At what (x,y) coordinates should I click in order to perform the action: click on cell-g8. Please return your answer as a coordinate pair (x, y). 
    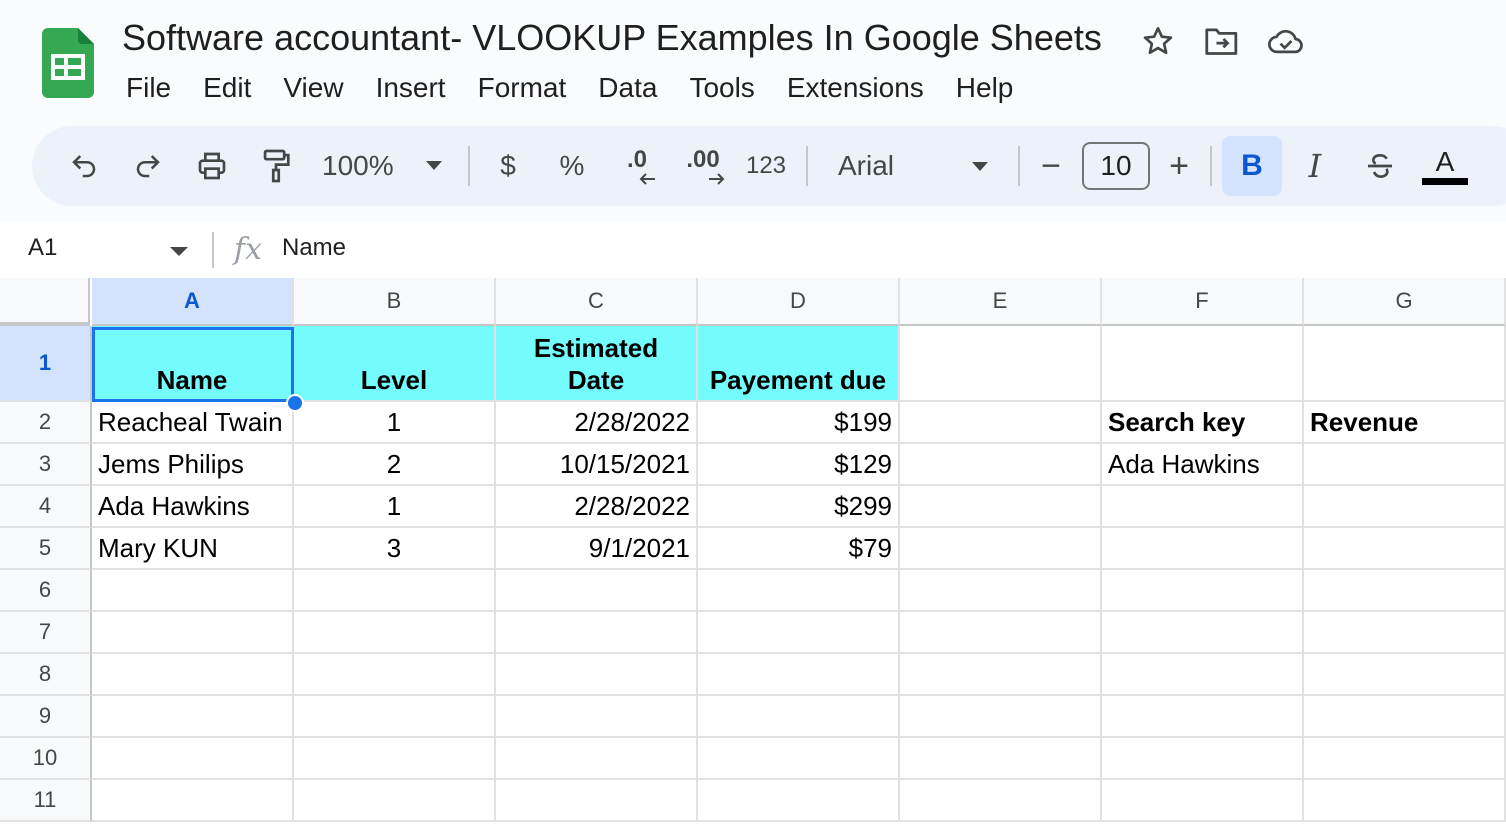
    Looking at the image, I should click on (1405, 675).